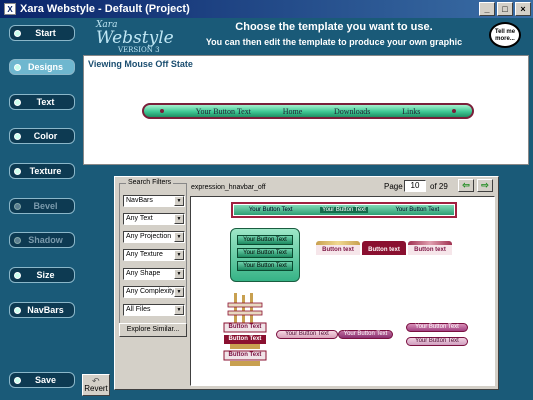 Image resolution: width=533 pixels, height=400 pixels. I want to click on webstyle-logo: Xara Webstyle VERSION 3, so click(135, 37).